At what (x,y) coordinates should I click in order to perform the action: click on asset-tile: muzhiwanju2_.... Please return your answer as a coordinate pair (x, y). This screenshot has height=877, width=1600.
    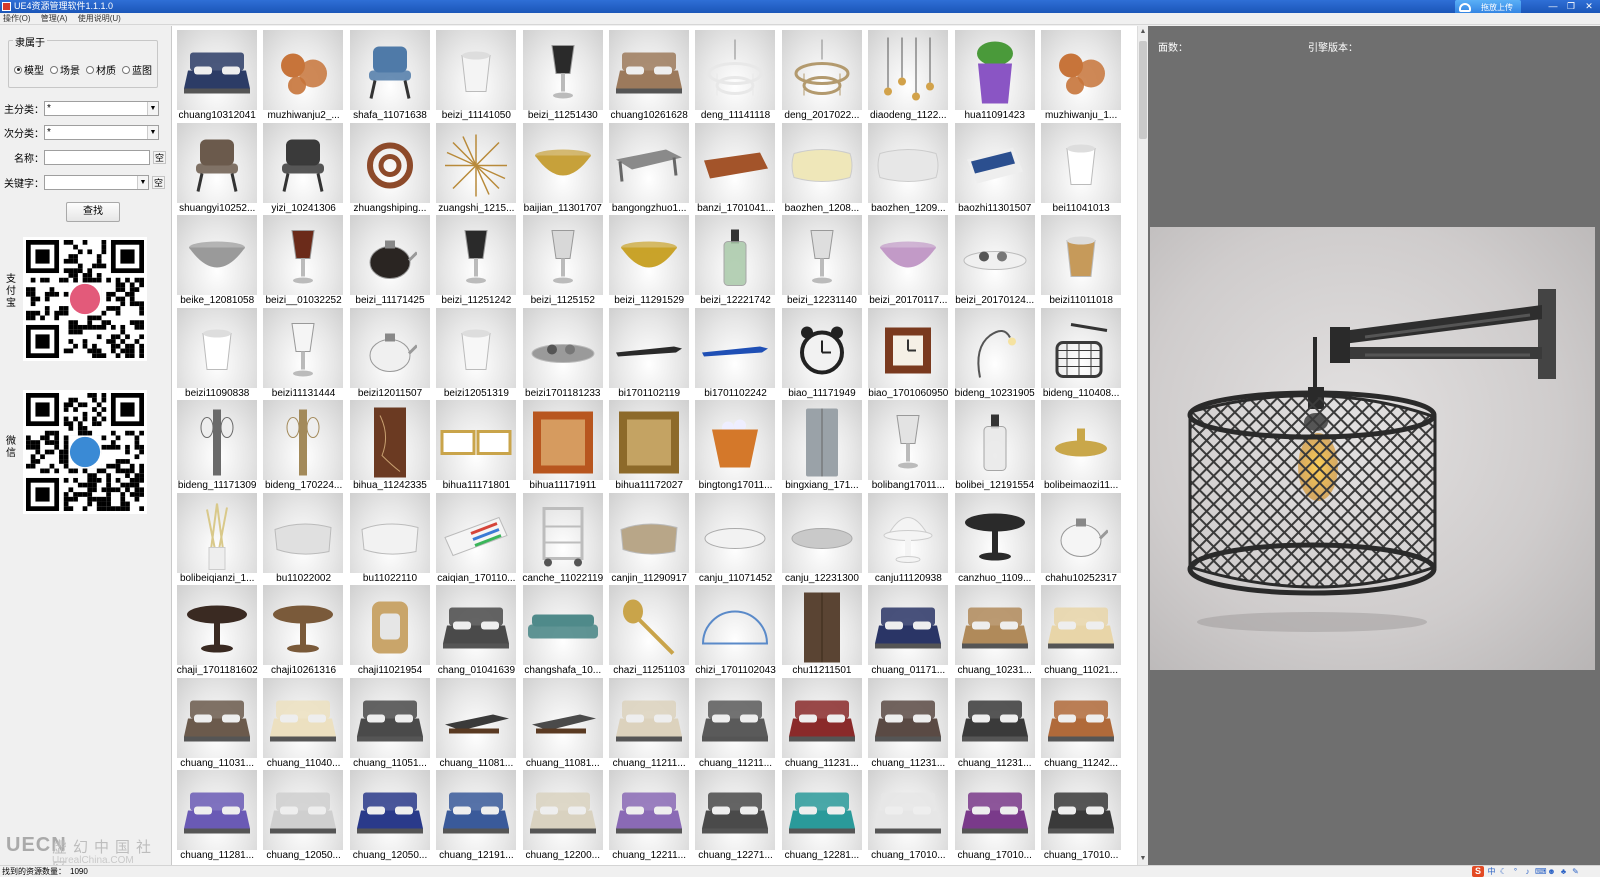
    Looking at the image, I should click on (303, 74).